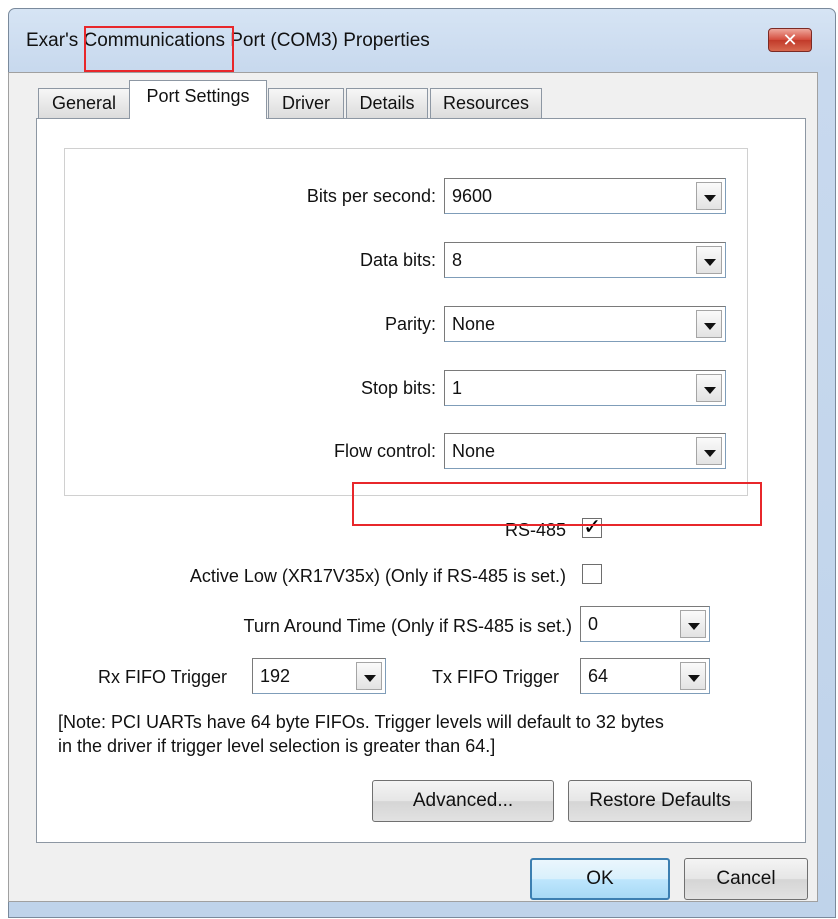  What do you see at coordinates (474, 451) in the screenshot?
I see `flow-control-value: None` at bounding box center [474, 451].